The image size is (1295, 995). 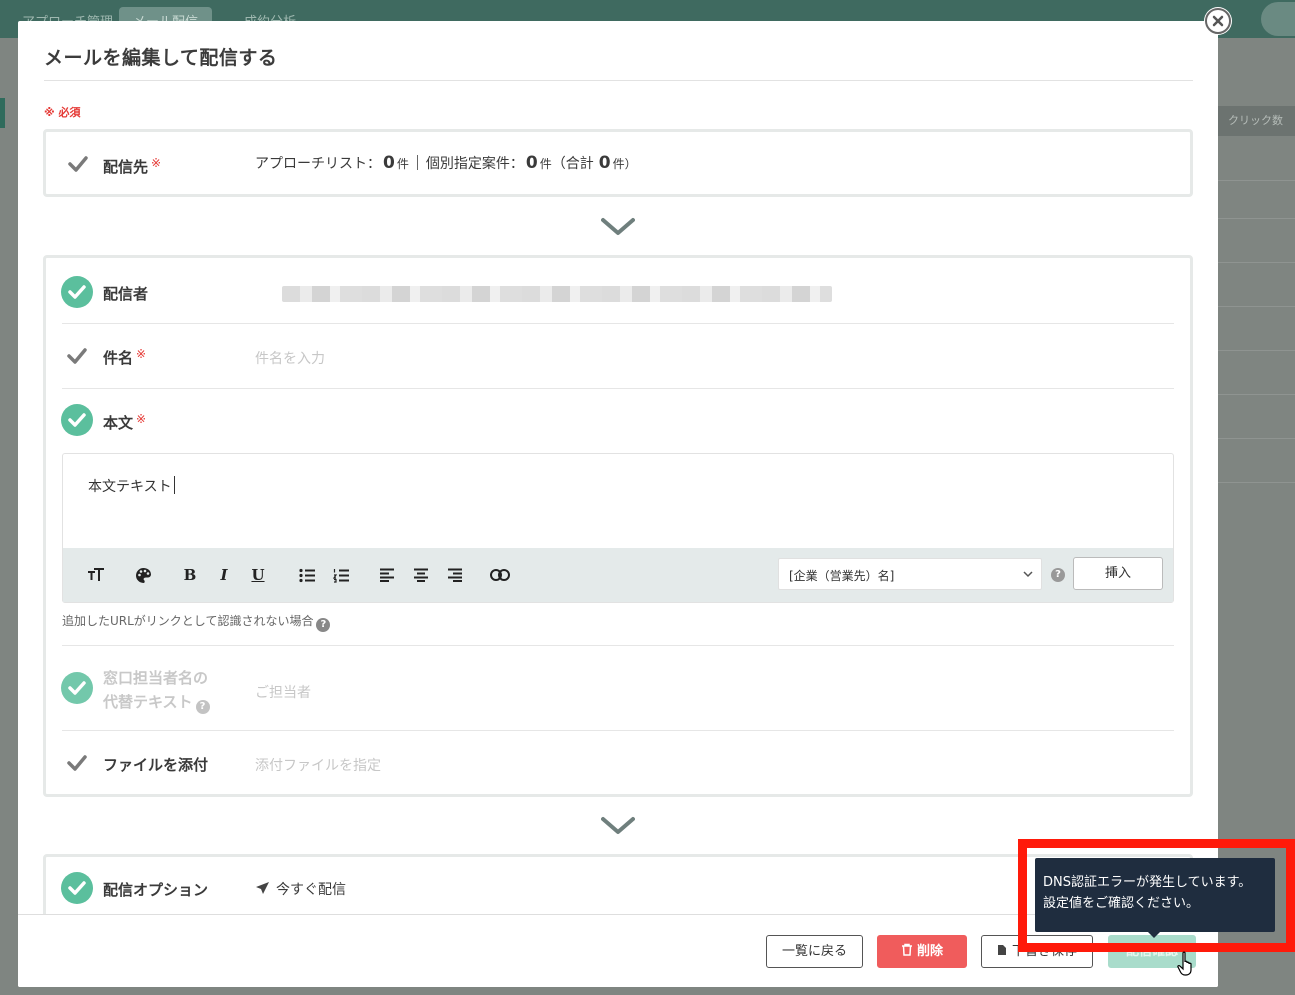 What do you see at coordinates (318, 765) in the screenshot?
I see `attachment-input: 添付ファイルを指定` at bounding box center [318, 765].